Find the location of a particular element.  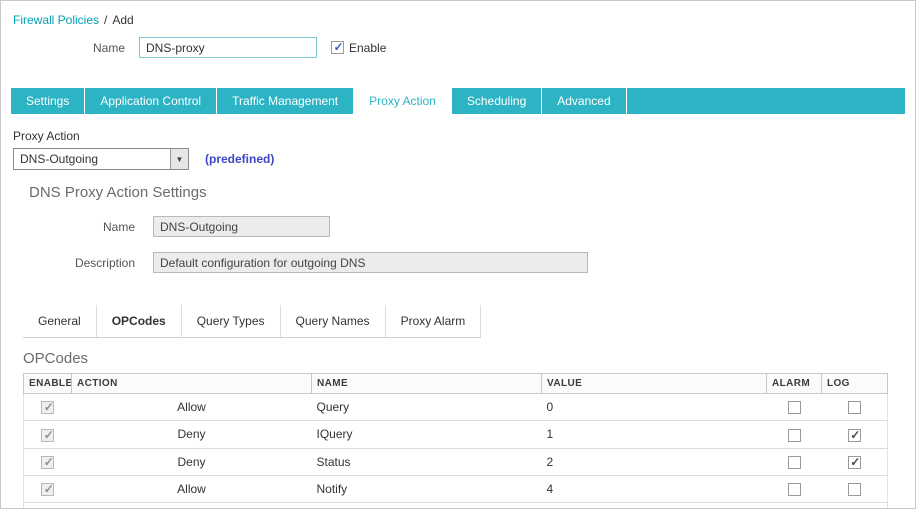

table-row: Deny IQuery 1 is located at coordinates (455, 434).